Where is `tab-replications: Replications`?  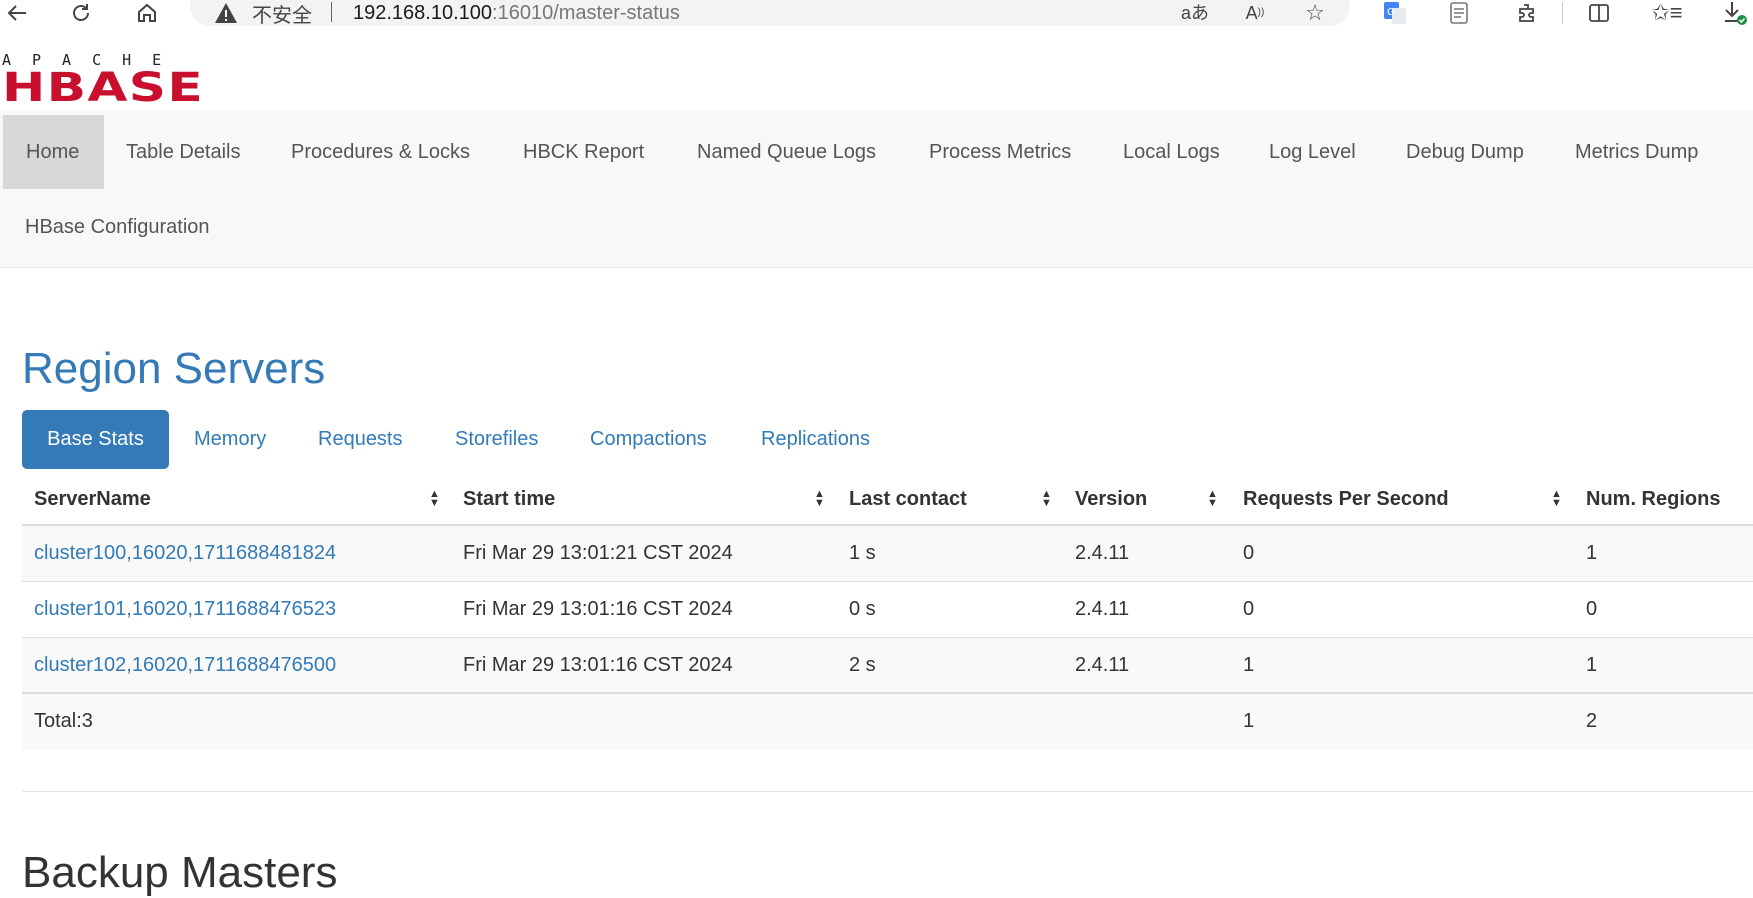
tab-replications: Replications is located at coordinates (815, 439).